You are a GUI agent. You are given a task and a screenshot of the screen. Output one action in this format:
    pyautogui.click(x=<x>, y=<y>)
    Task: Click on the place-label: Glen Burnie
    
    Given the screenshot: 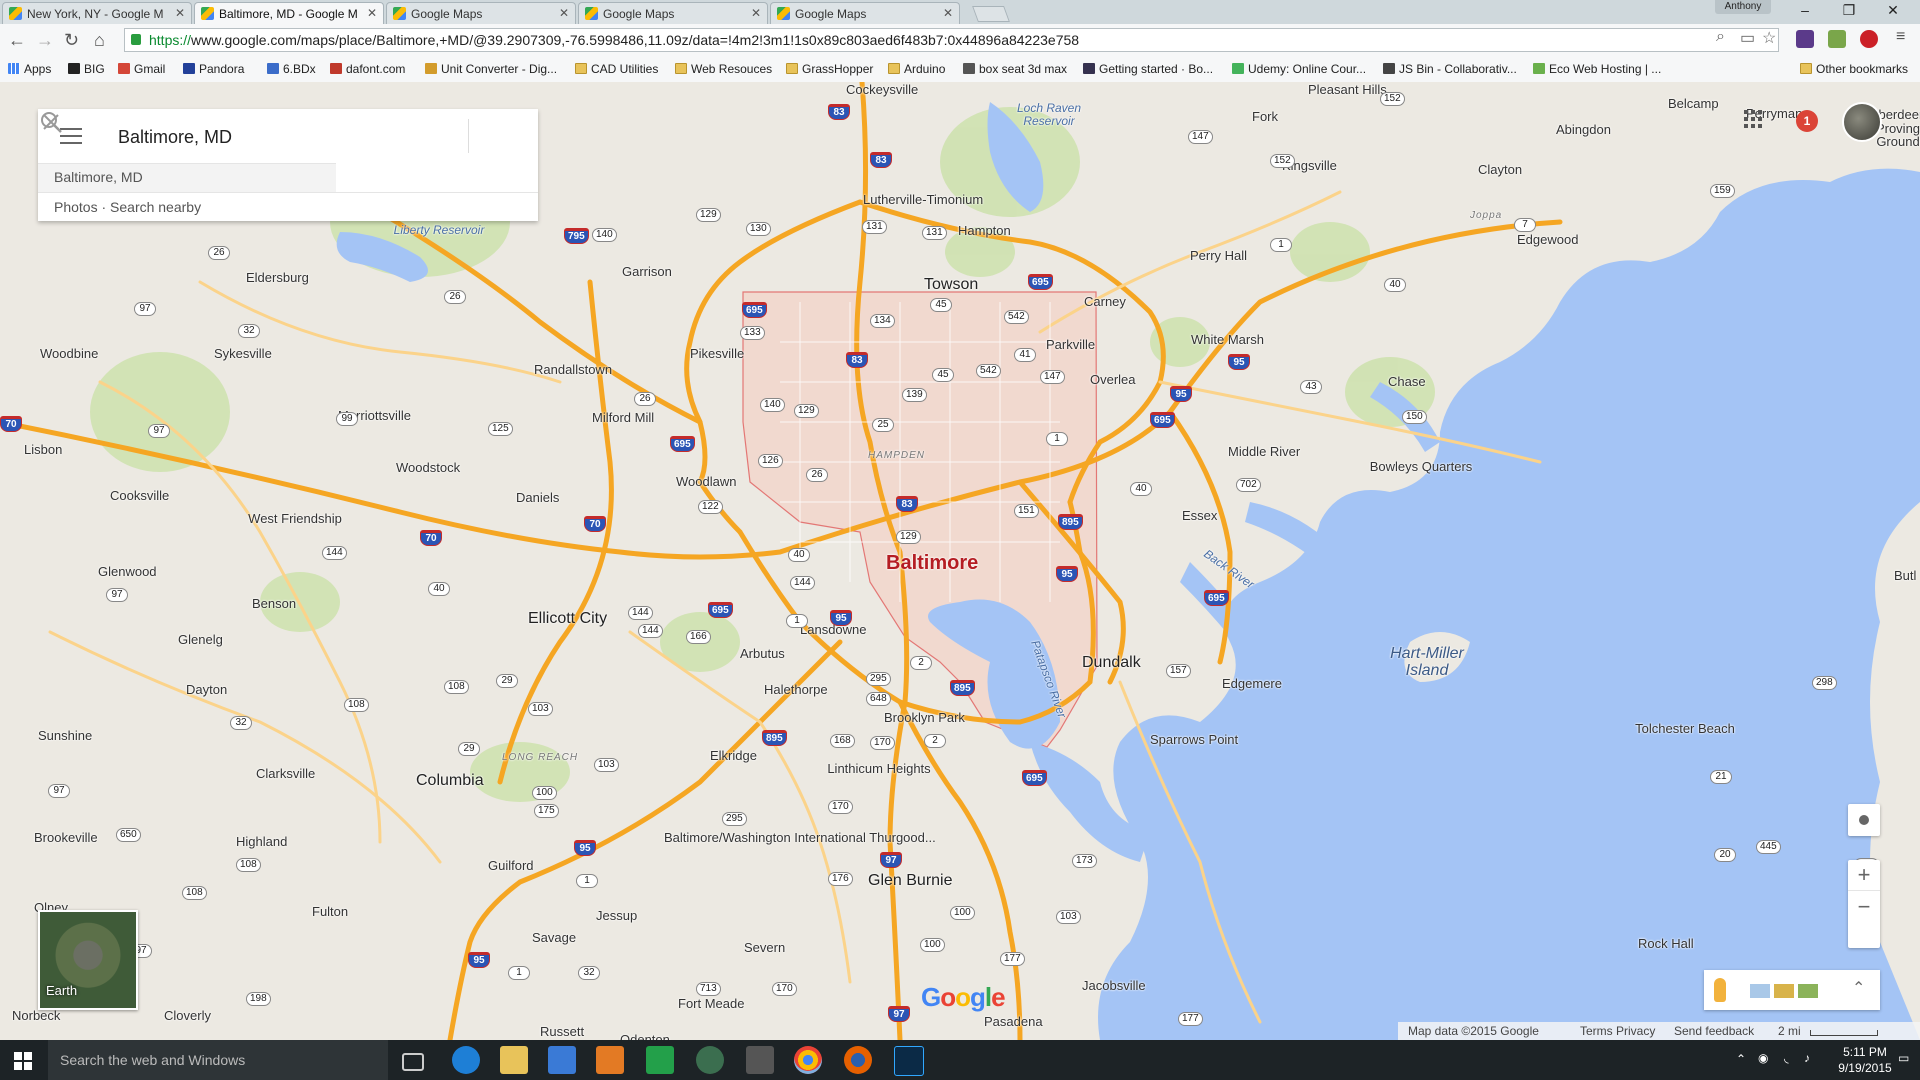 What is the action you would take?
    pyautogui.click(x=910, y=881)
    